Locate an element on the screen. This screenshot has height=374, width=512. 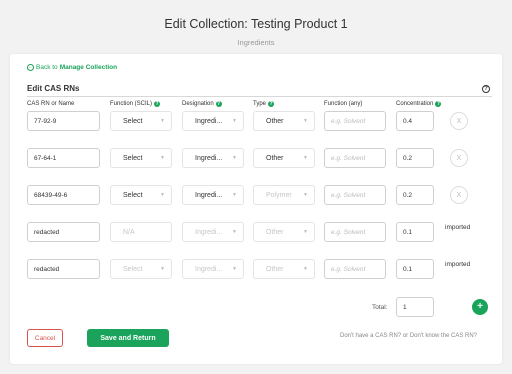
col-header-function-scil: Function (SCIL)? is located at coordinates (135, 104).